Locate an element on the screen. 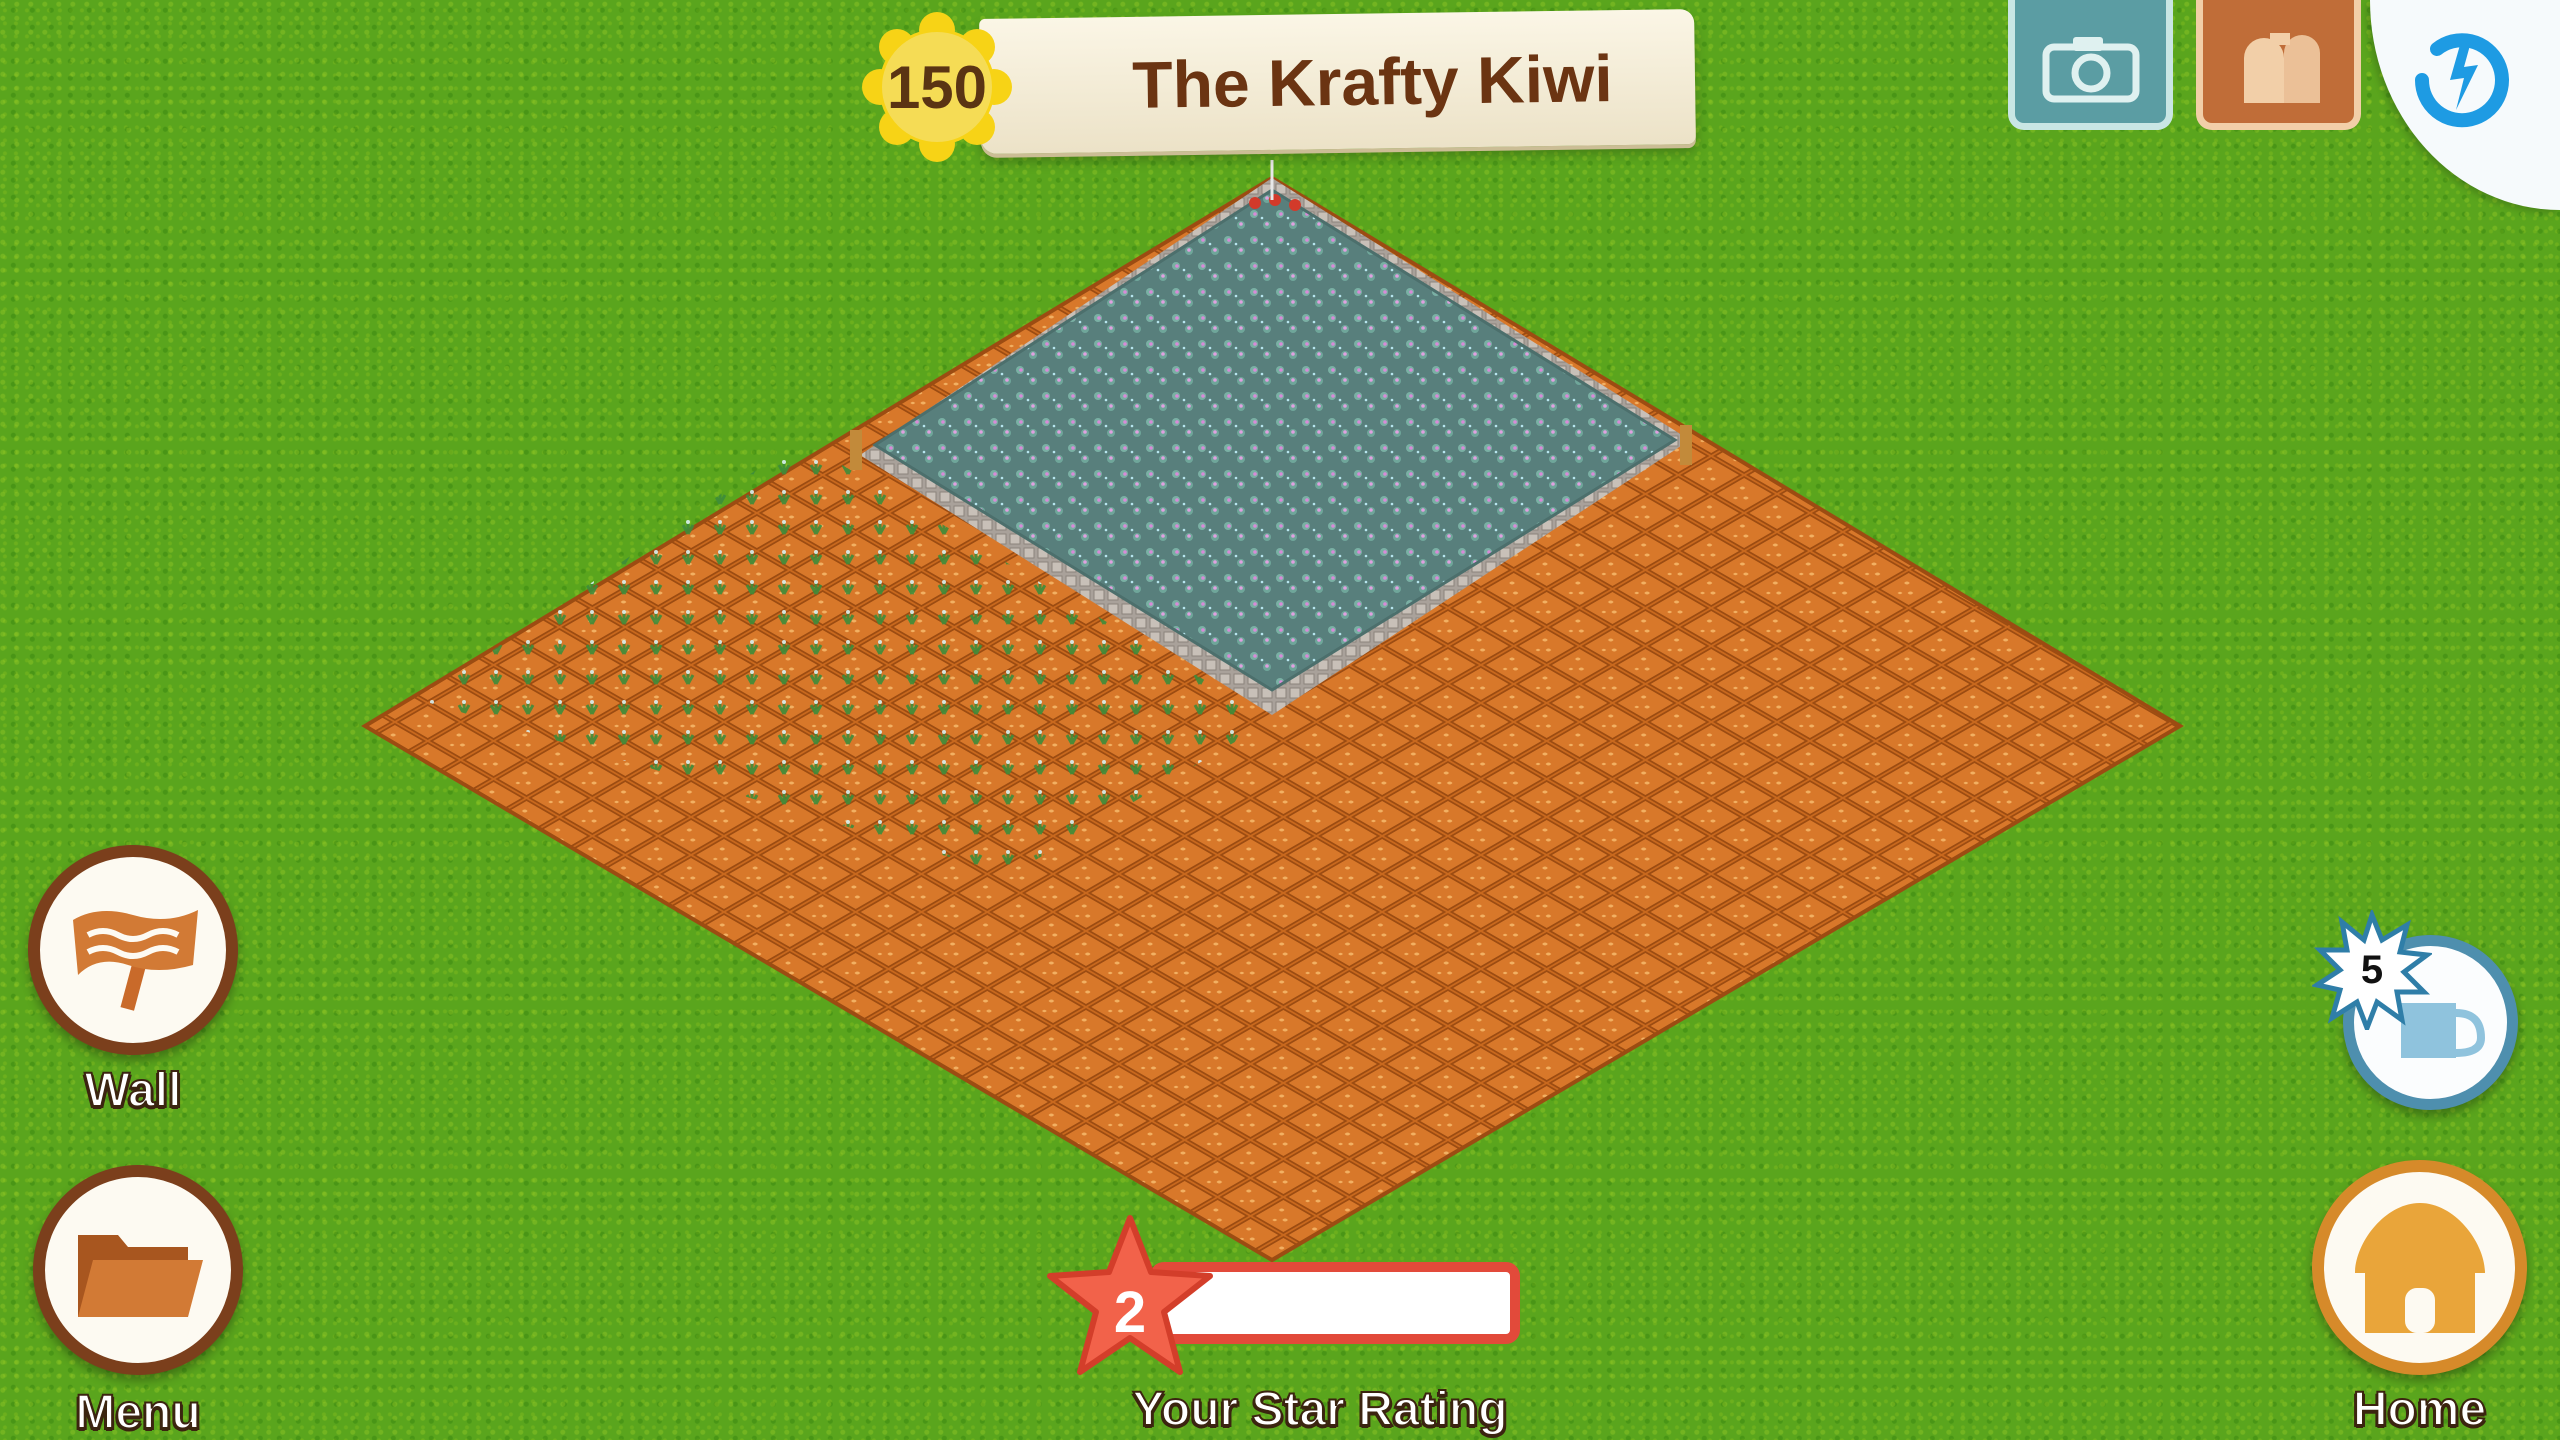  star-rating-badge: 2 is located at coordinates (1130, 1300).